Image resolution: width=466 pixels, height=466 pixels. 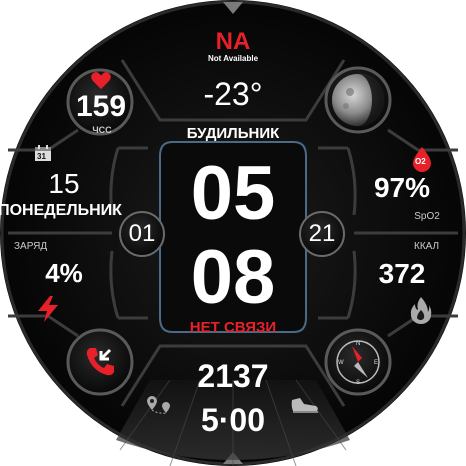 What do you see at coordinates (100, 362) in the screenshot?
I see `phone-missed-icon` at bounding box center [100, 362].